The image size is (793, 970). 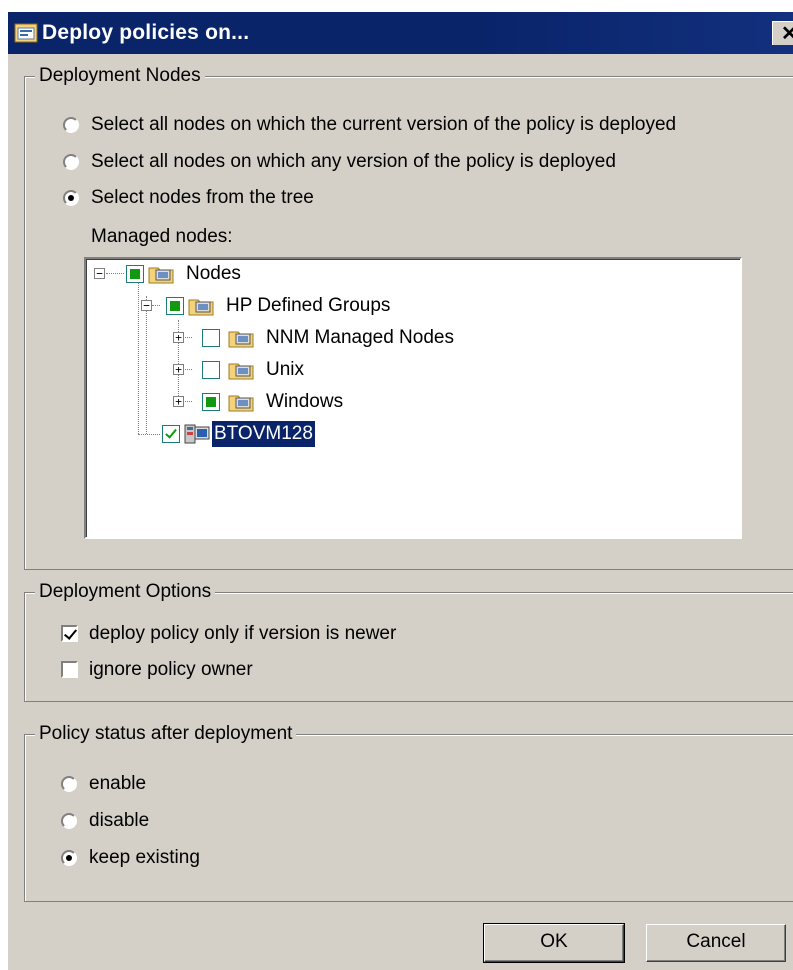 What do you see at coordinates (263, 434) in the screenshot?
I see `tree-node-label: BTOVM128` at bounding box center [263, 434].